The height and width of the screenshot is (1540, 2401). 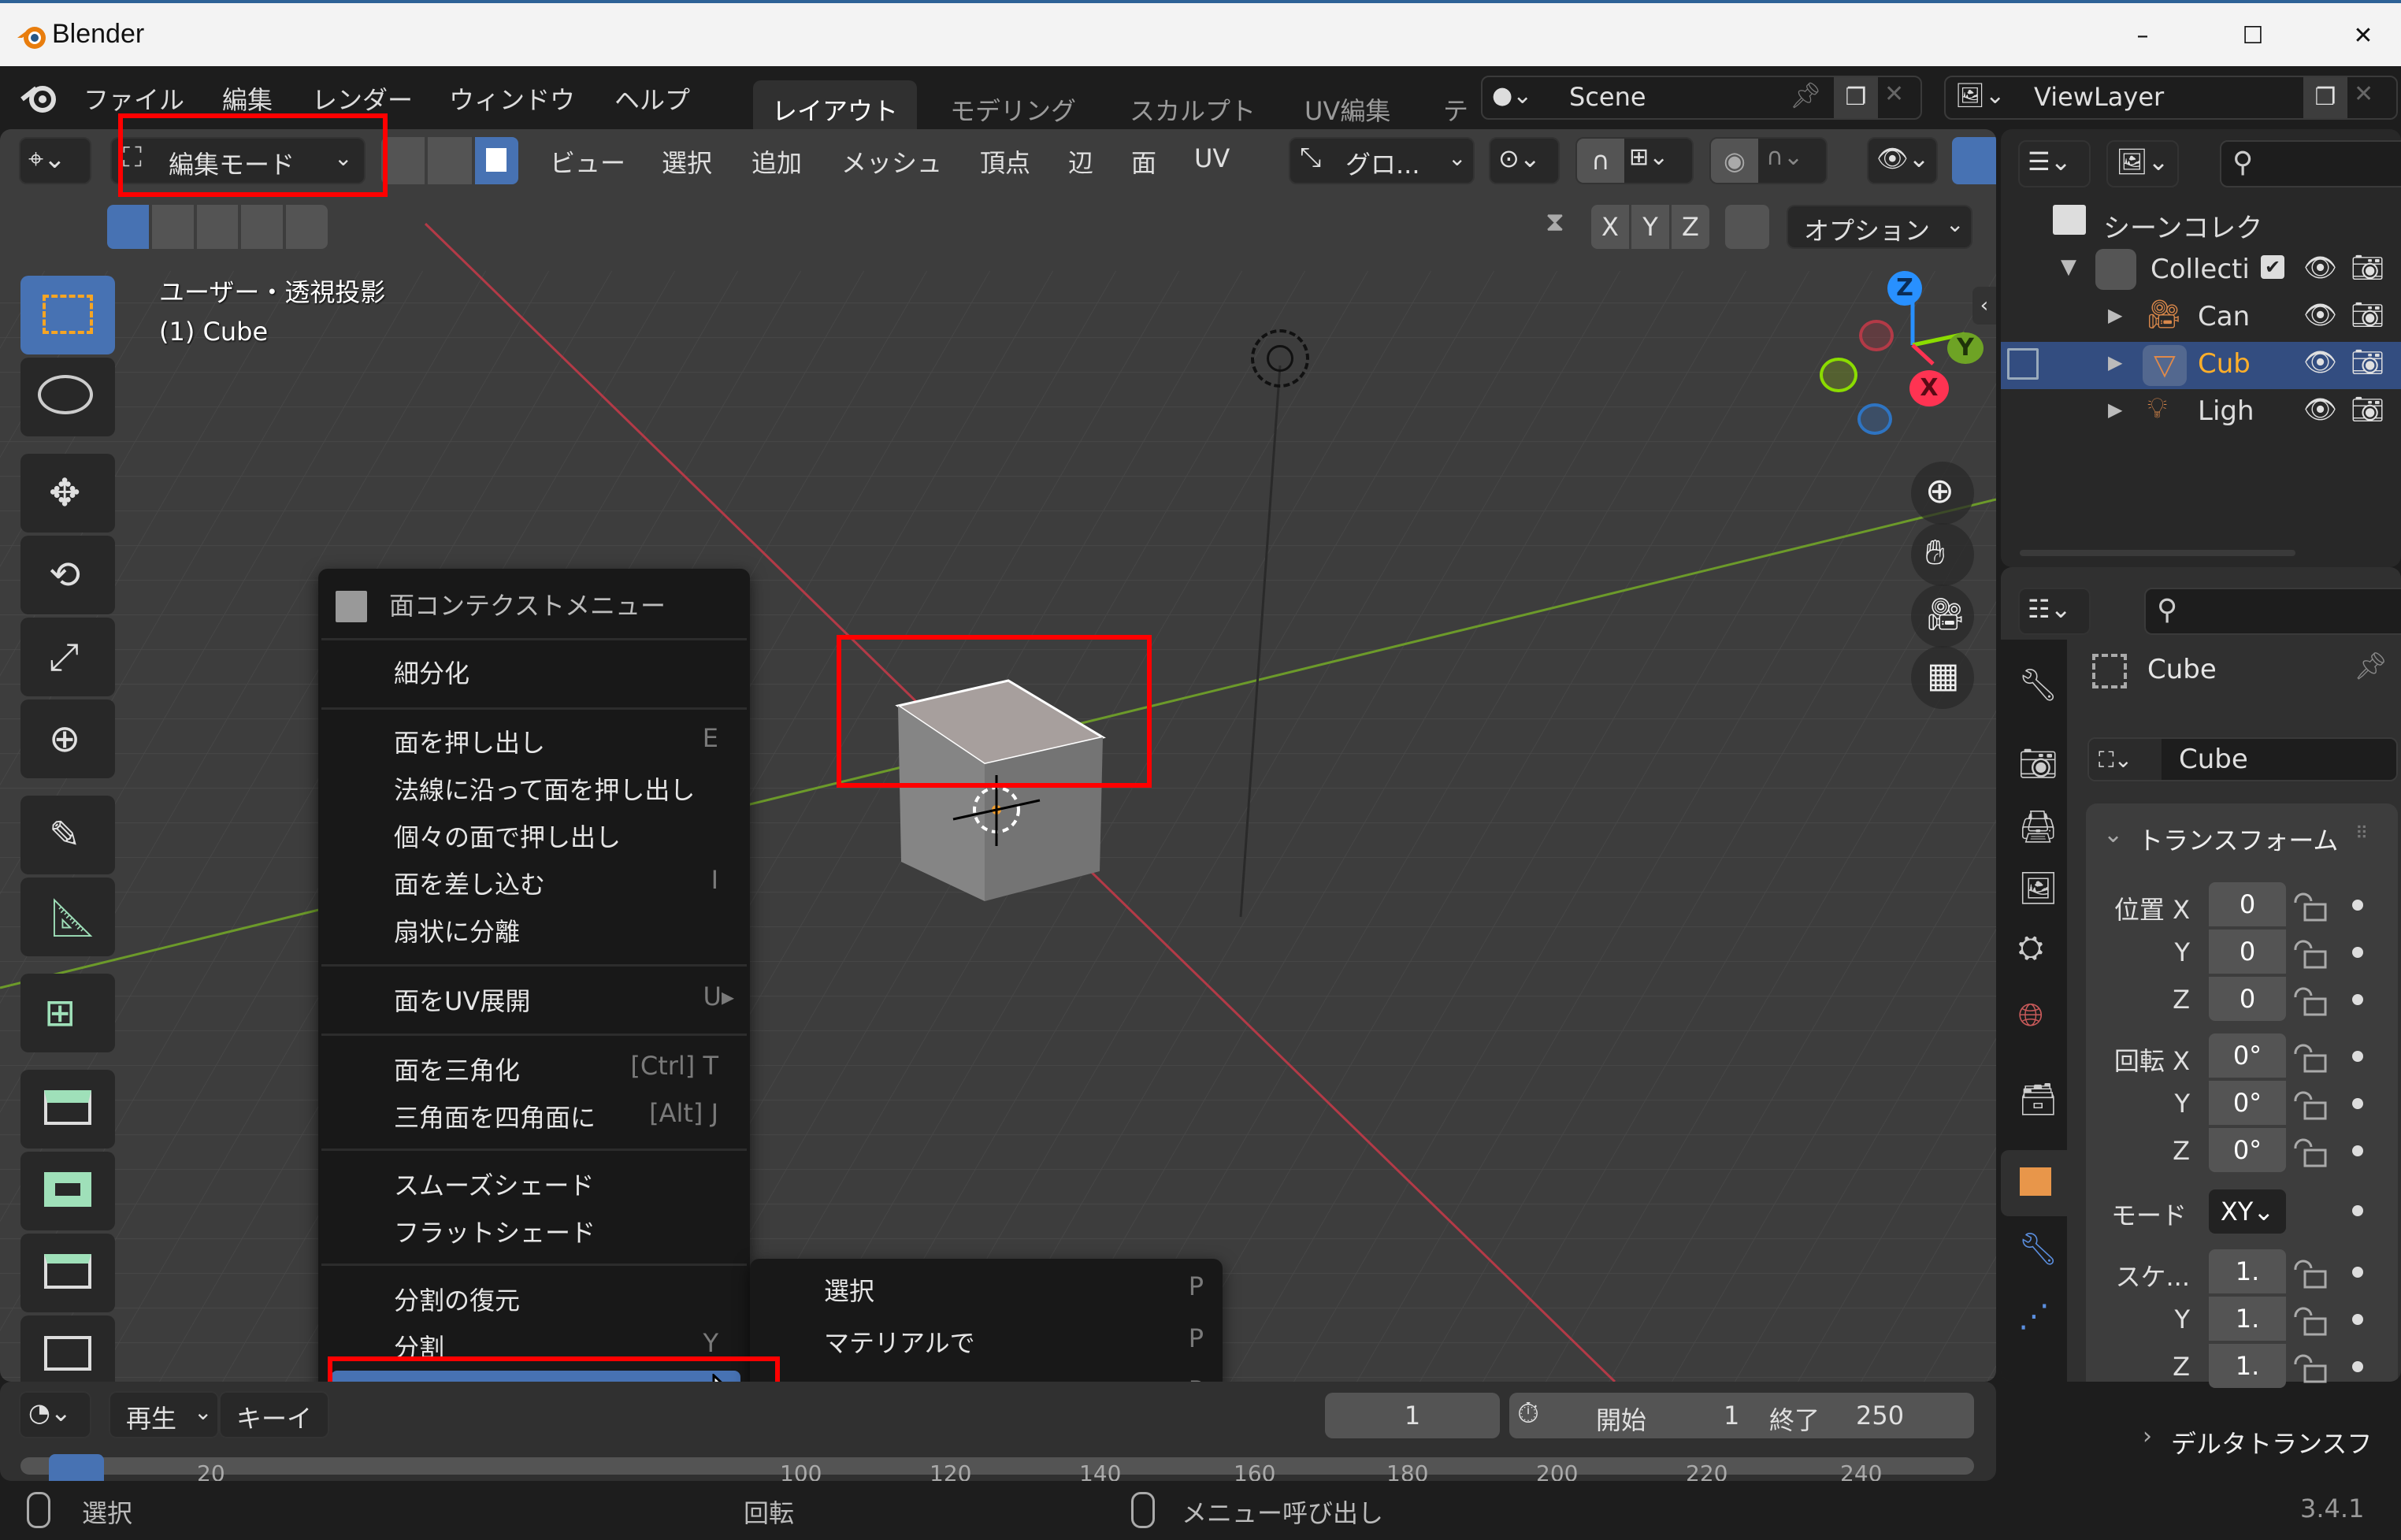 What do you see at coordinates (1974, 160) in the screenshot?
I see `overlay-toggle-button` at bounding box center [1974, 160].